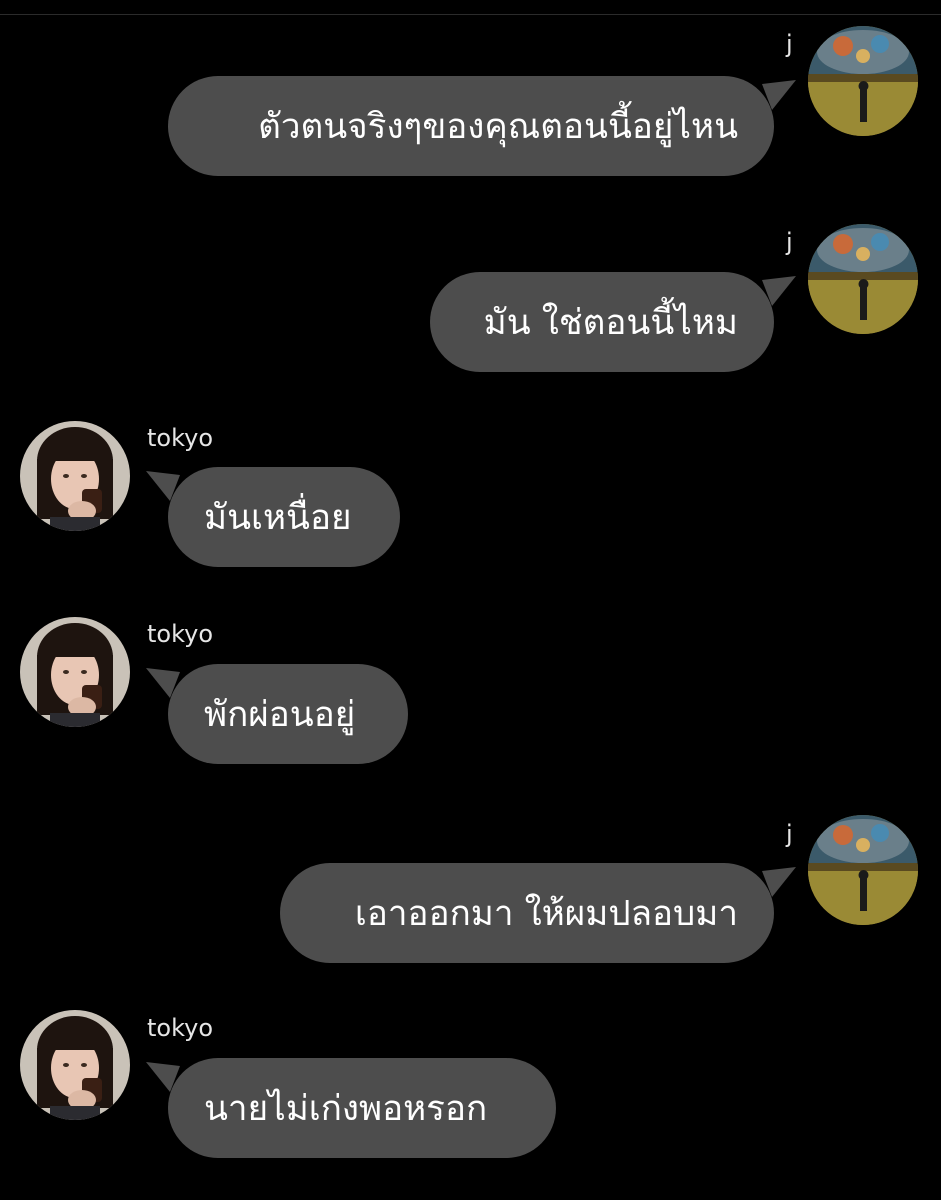 This screenshot has width=941, height=1200. I want to click on message-bubble: มันเหนื่อย, so click(273, 517).